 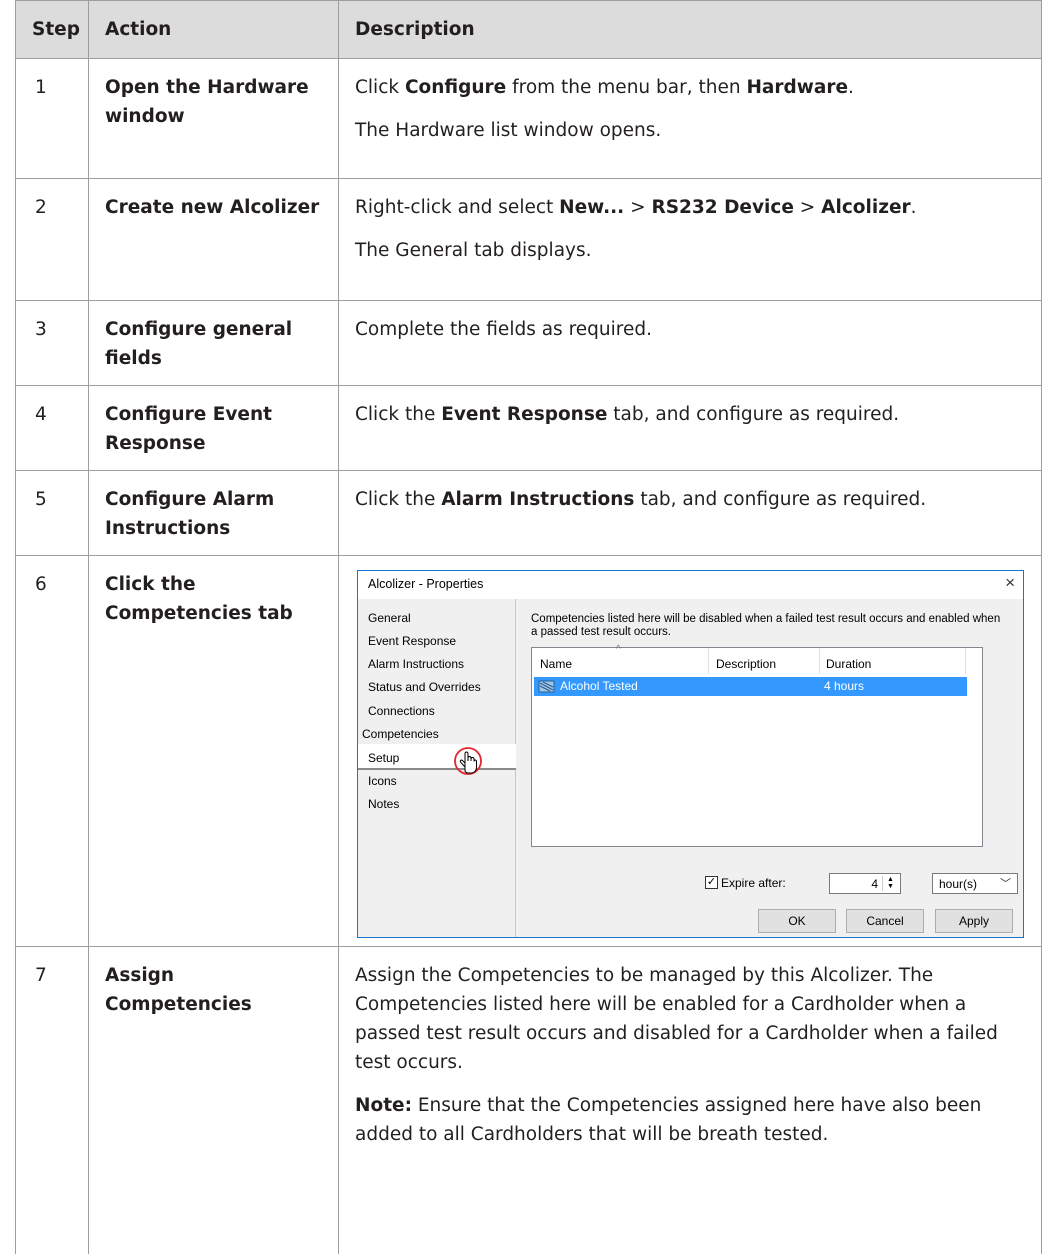 I want to click on chevron-down-icon: ﹀, so click(x=1005, y=884).